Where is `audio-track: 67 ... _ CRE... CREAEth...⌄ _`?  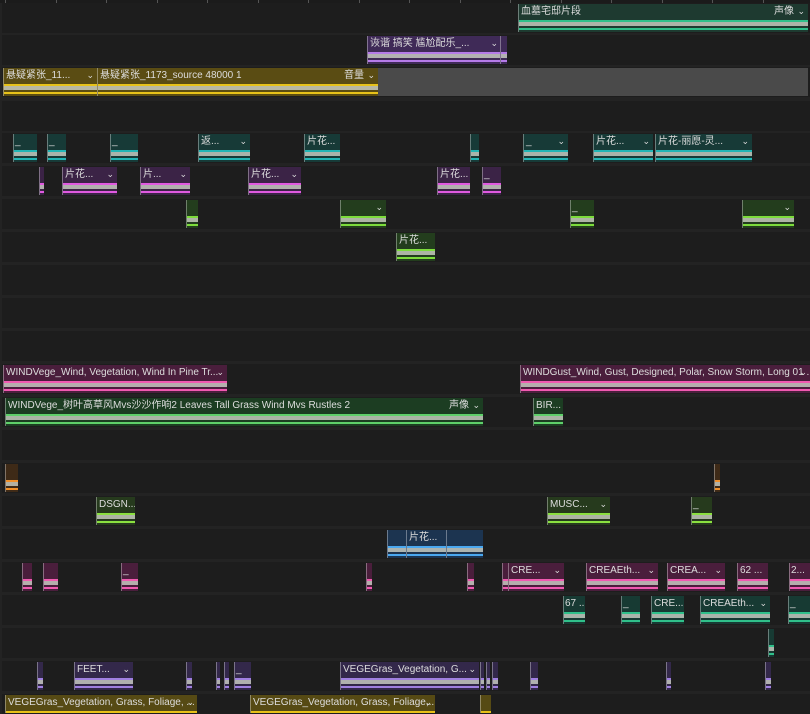 audio-track: 67 ... _ CRE... CREAEth...⌄ _ is located at coordinates (406, 610).